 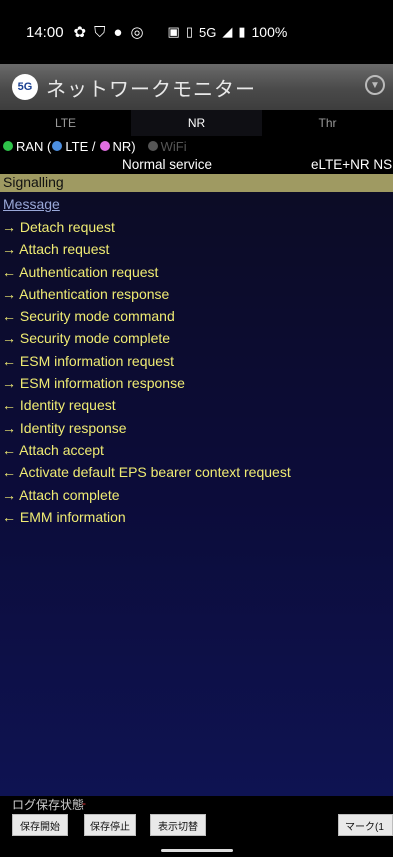 What do you see at coordinates (152, 146) in the screenshot?
I see `wifi-dot-icon` at bounding box center [152, 146].